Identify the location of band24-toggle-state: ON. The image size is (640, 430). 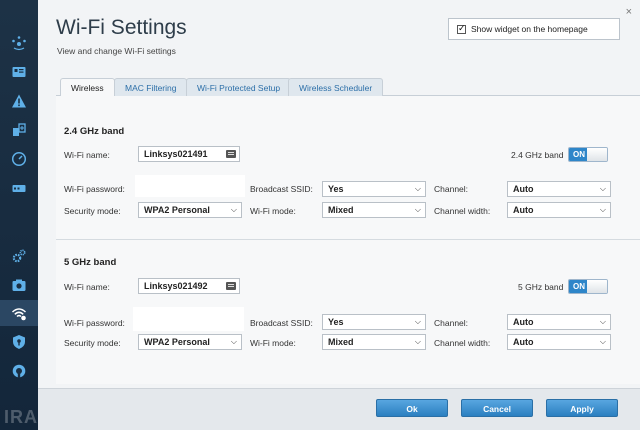
(579, 154).